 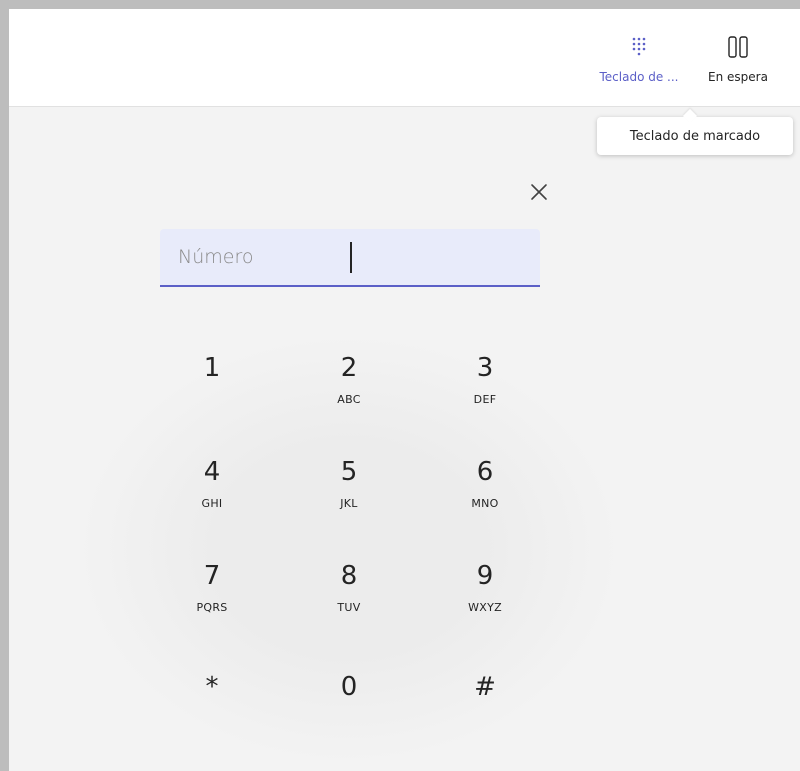 What do you see at coordinates (349, 399) in the screenshot?
I see `key-letters: ABC` at bounding box center [349, 399].